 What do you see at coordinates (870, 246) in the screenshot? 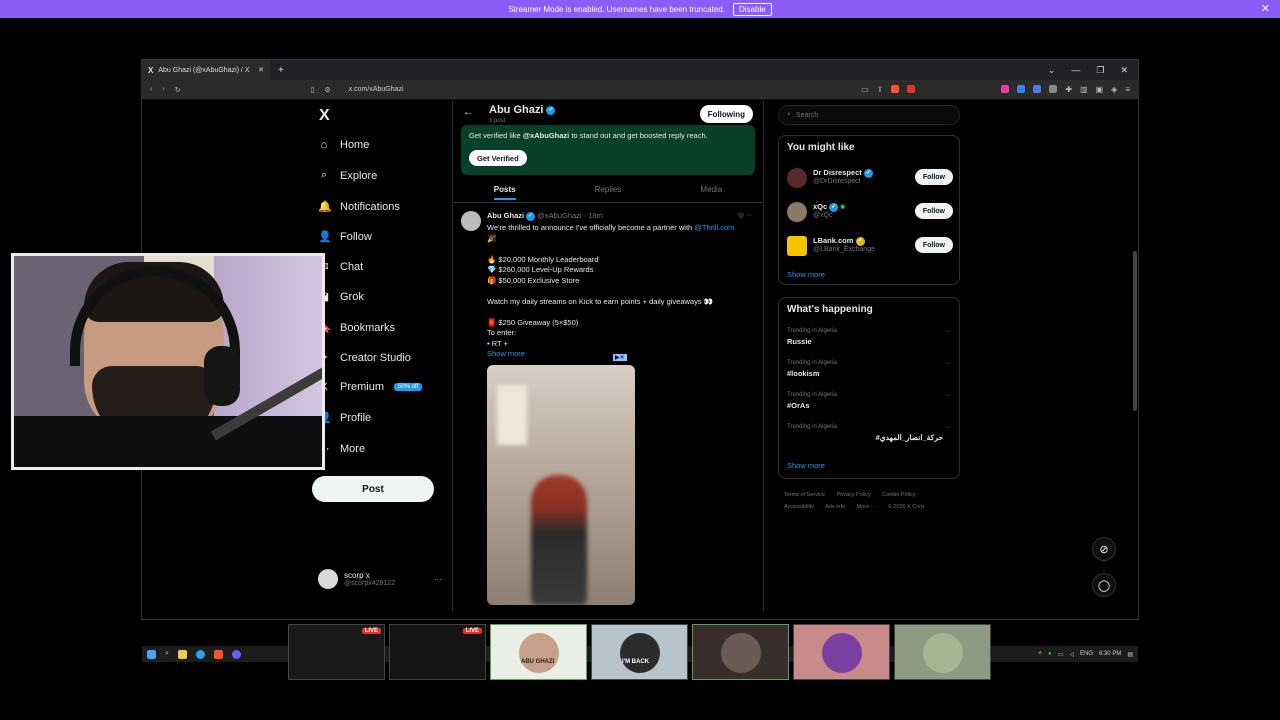
I see `suggestion-row: LBank.com ✓ @LBank_Exchange Follow` at bounding box center [870, 246].